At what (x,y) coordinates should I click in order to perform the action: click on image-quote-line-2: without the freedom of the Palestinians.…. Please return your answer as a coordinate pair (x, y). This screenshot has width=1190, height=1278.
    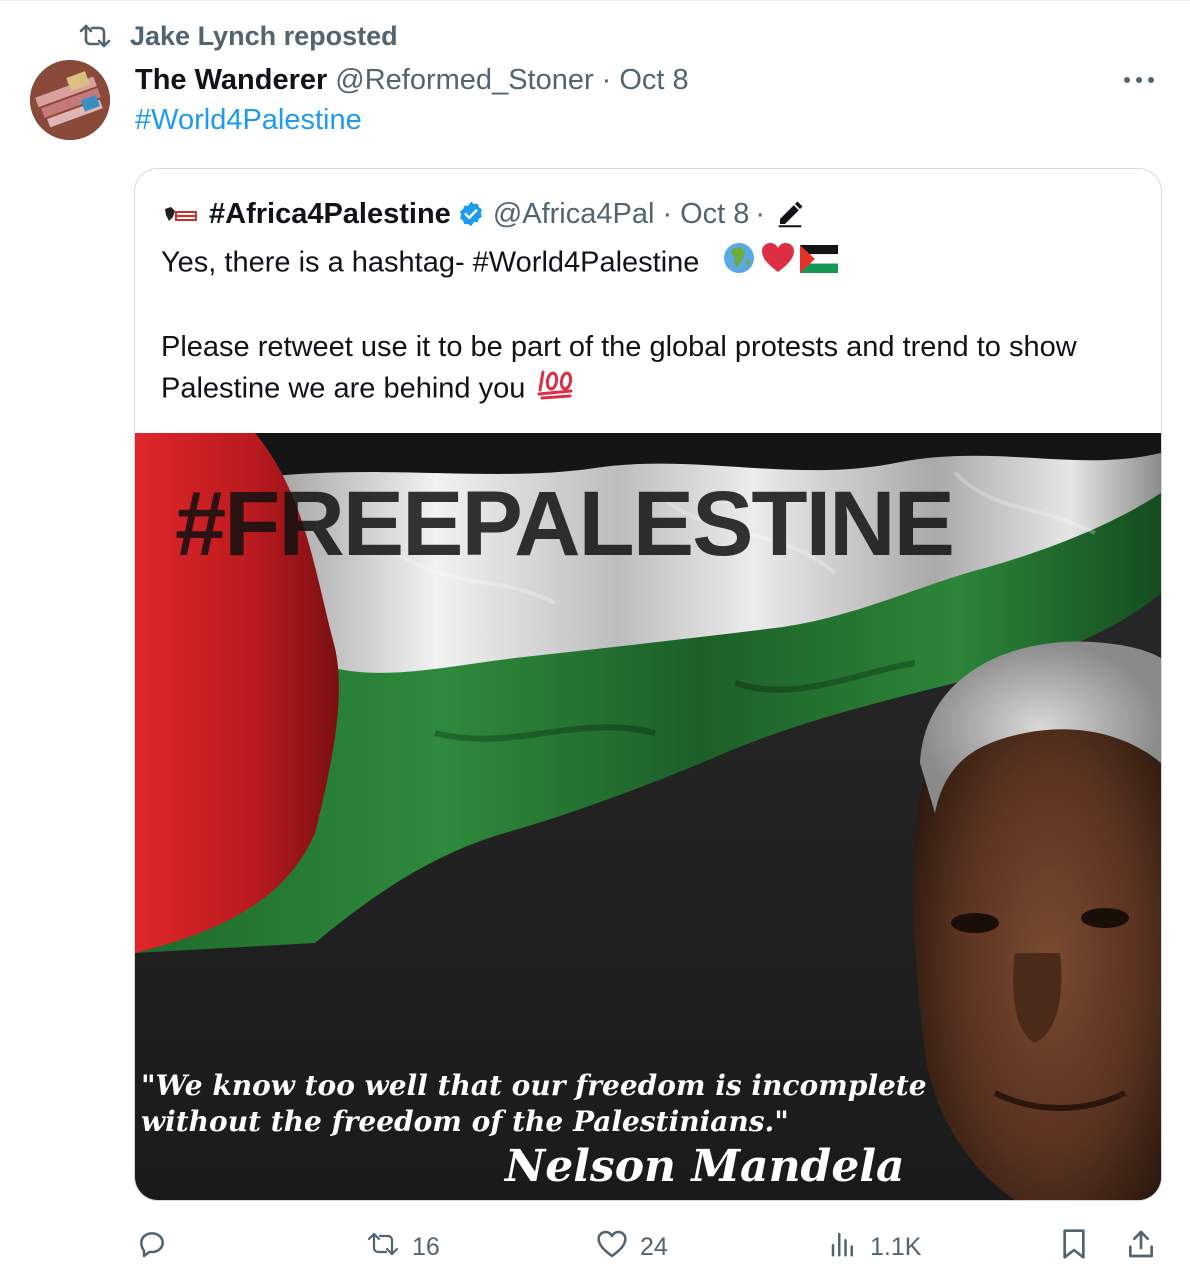
    Looking at the image, I should click on (465, 1121).